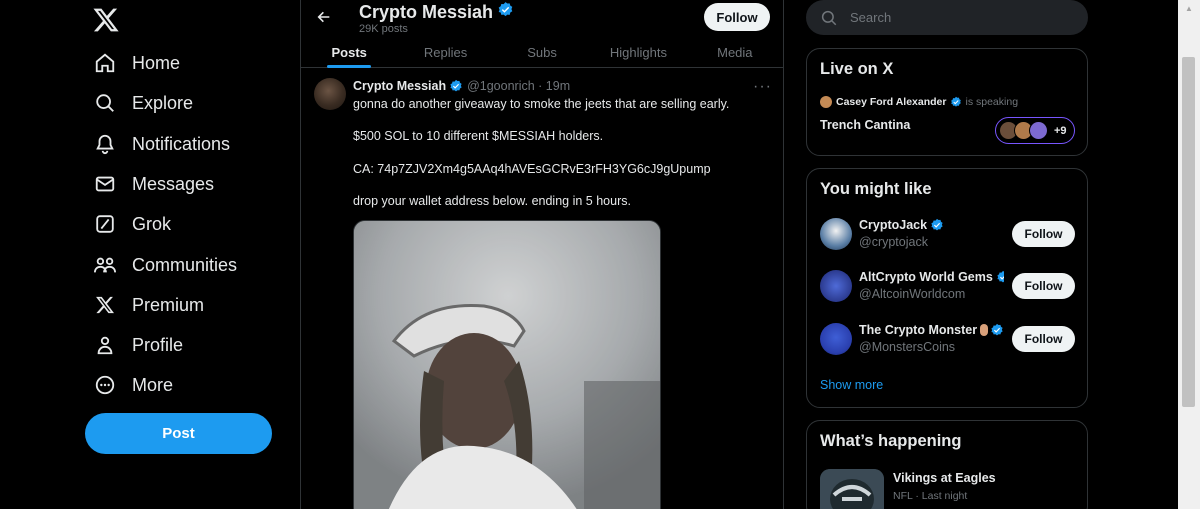 This screenshot has height=509, width=1200. Describe the element at coordinates (168, 304) in the screenshot. I see `nav-premium-label: Premium` at that location.